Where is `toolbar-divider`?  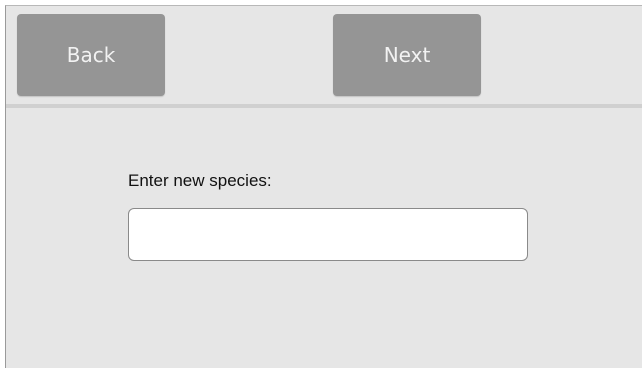
toolbar-divider is located at coordinates (324, 106).